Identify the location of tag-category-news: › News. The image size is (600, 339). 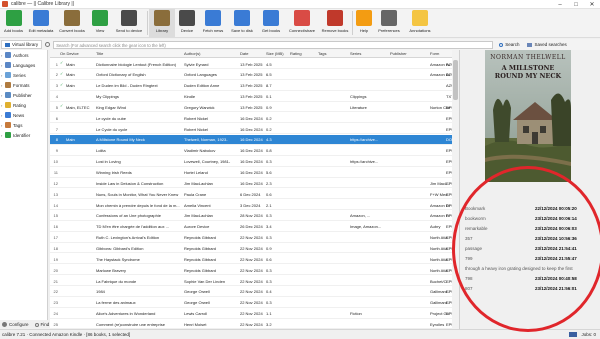
(23, 115).